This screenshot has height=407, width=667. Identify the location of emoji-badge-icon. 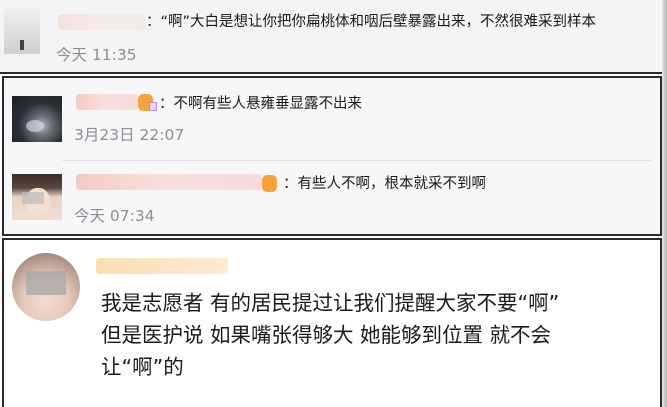
(153, 106).